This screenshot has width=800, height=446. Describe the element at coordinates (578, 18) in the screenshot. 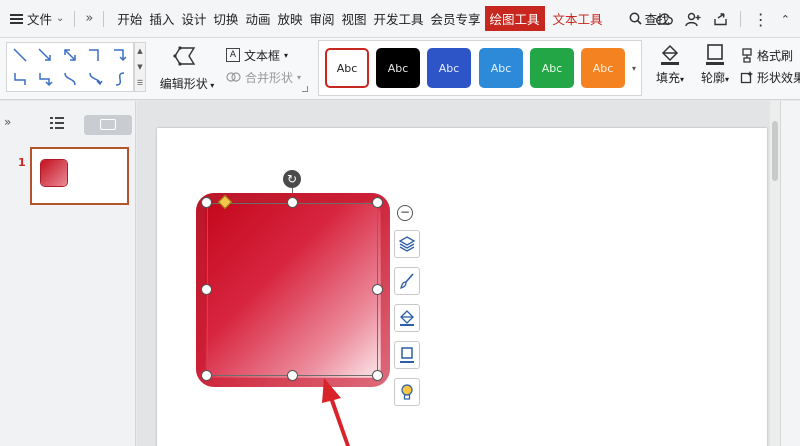

I see `tab-text-tools: 文本工具` at that location.